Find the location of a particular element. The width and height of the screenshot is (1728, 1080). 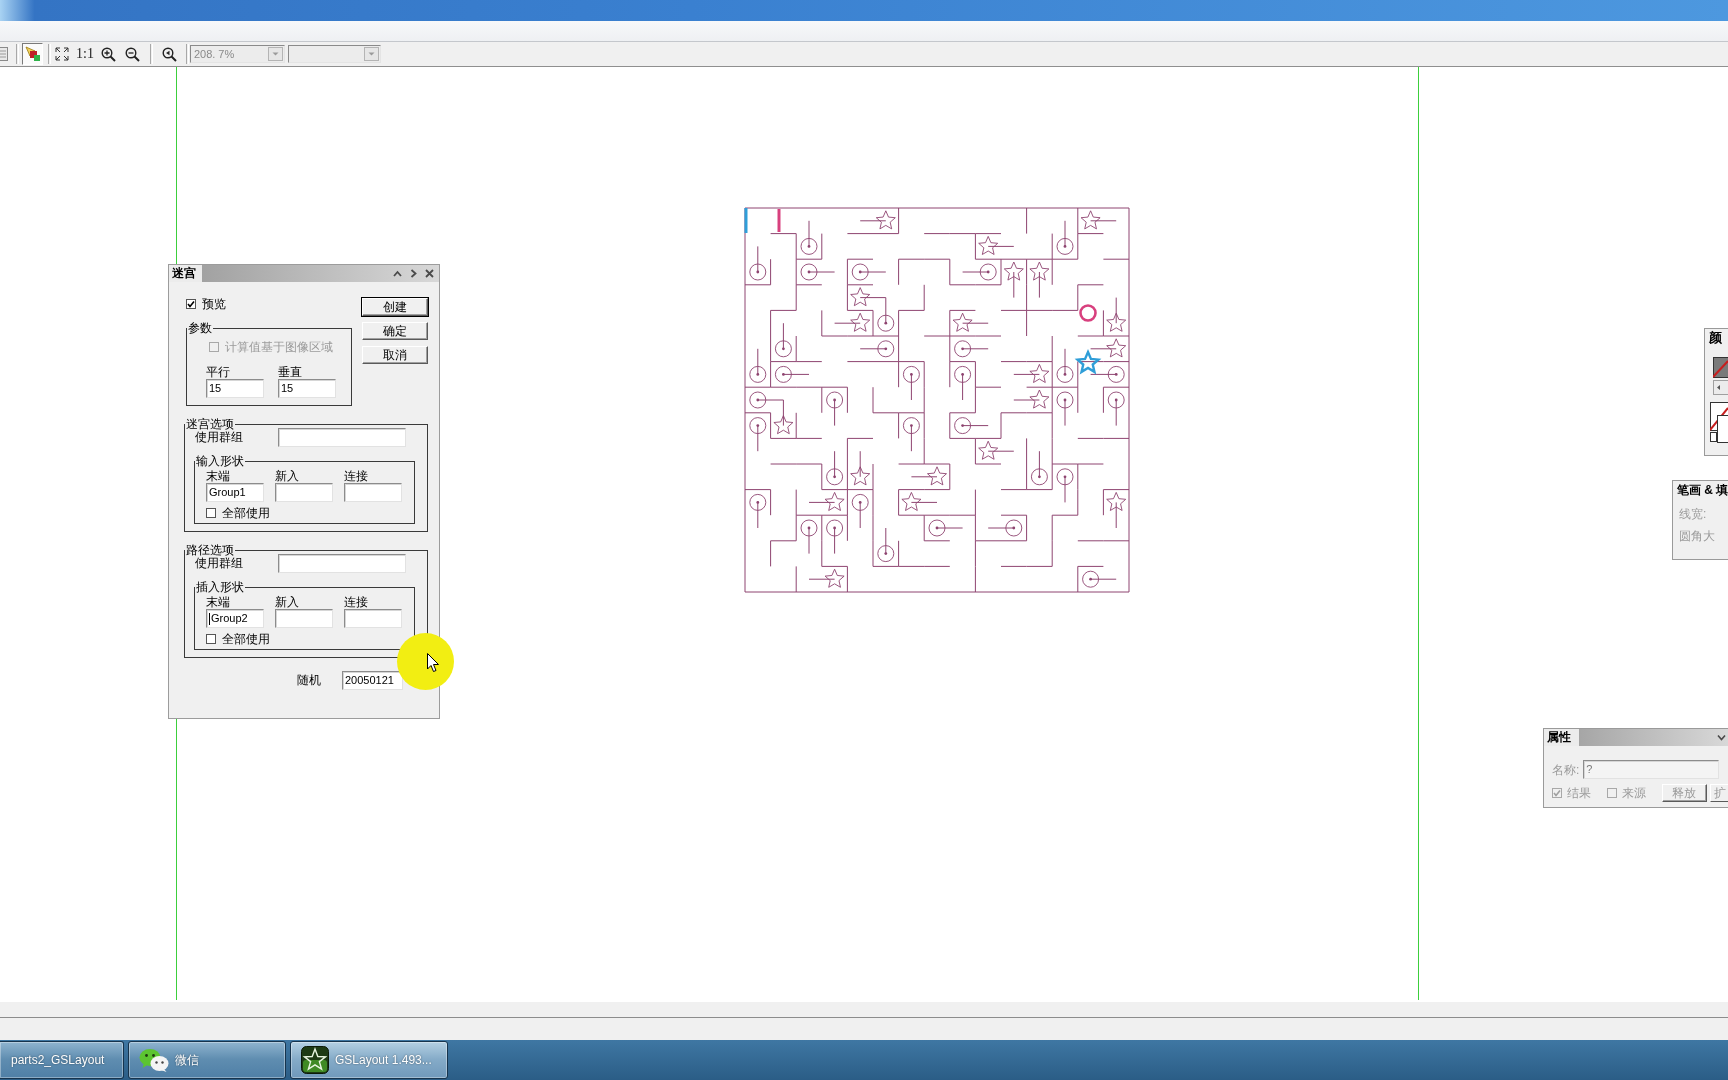

zoom-in-icon is located at coordinates (108, 54).